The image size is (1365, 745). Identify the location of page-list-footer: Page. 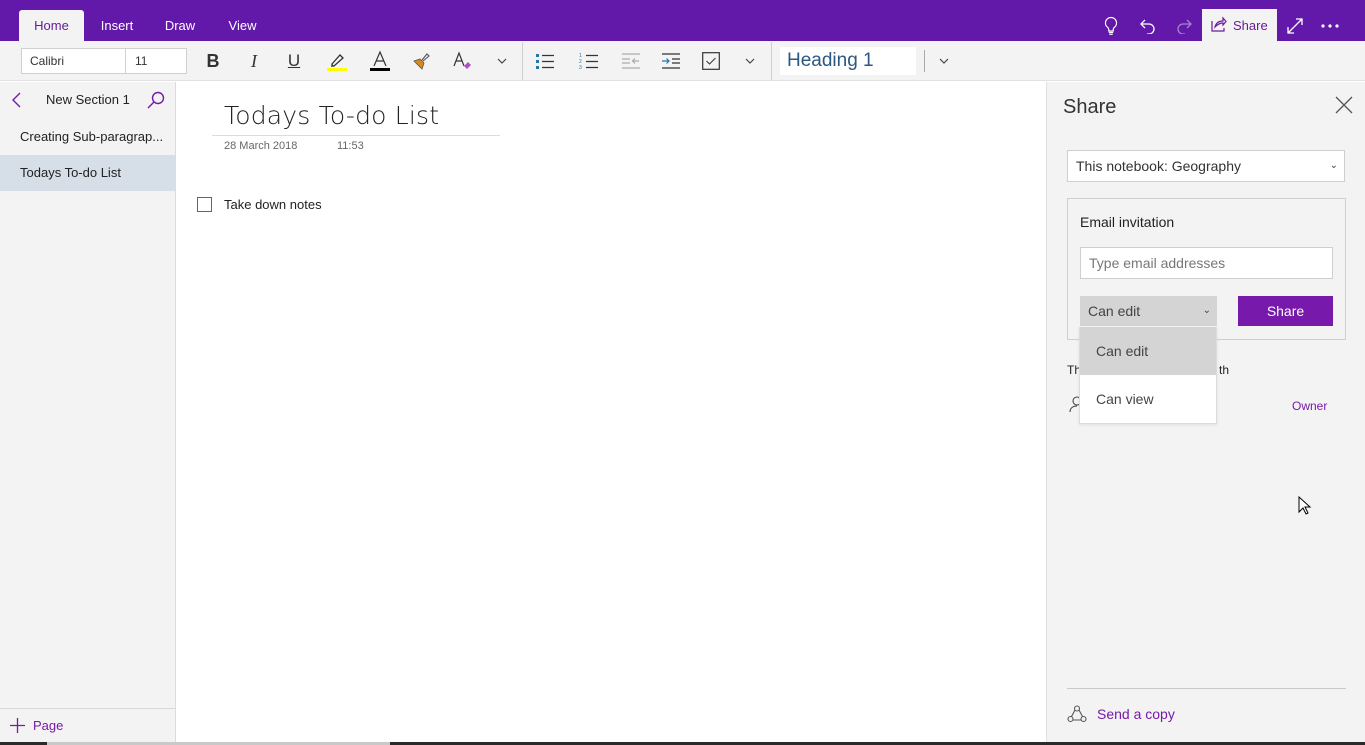
(87, 726).